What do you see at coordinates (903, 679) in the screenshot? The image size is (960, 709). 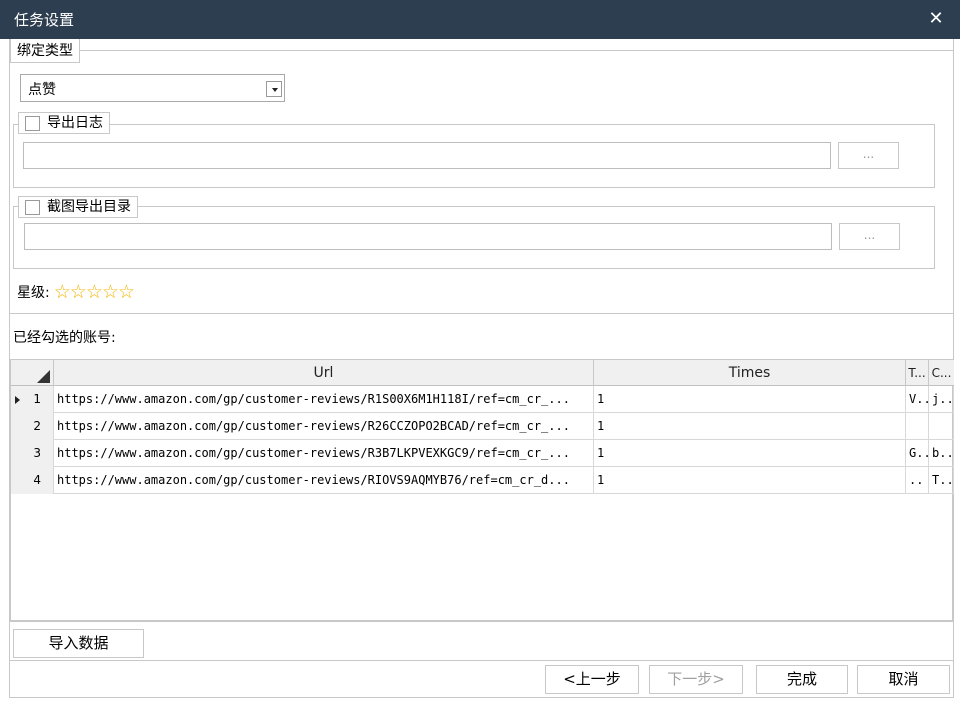 I see `cancel-button: 取消` at bounding box center [903, 679].